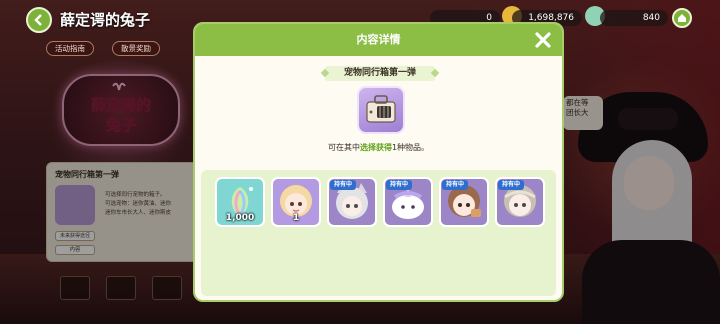 Image resolution: width=720 pixels, height=324 pixels. I want to click on resource-counter: 840, so click(634, 18).